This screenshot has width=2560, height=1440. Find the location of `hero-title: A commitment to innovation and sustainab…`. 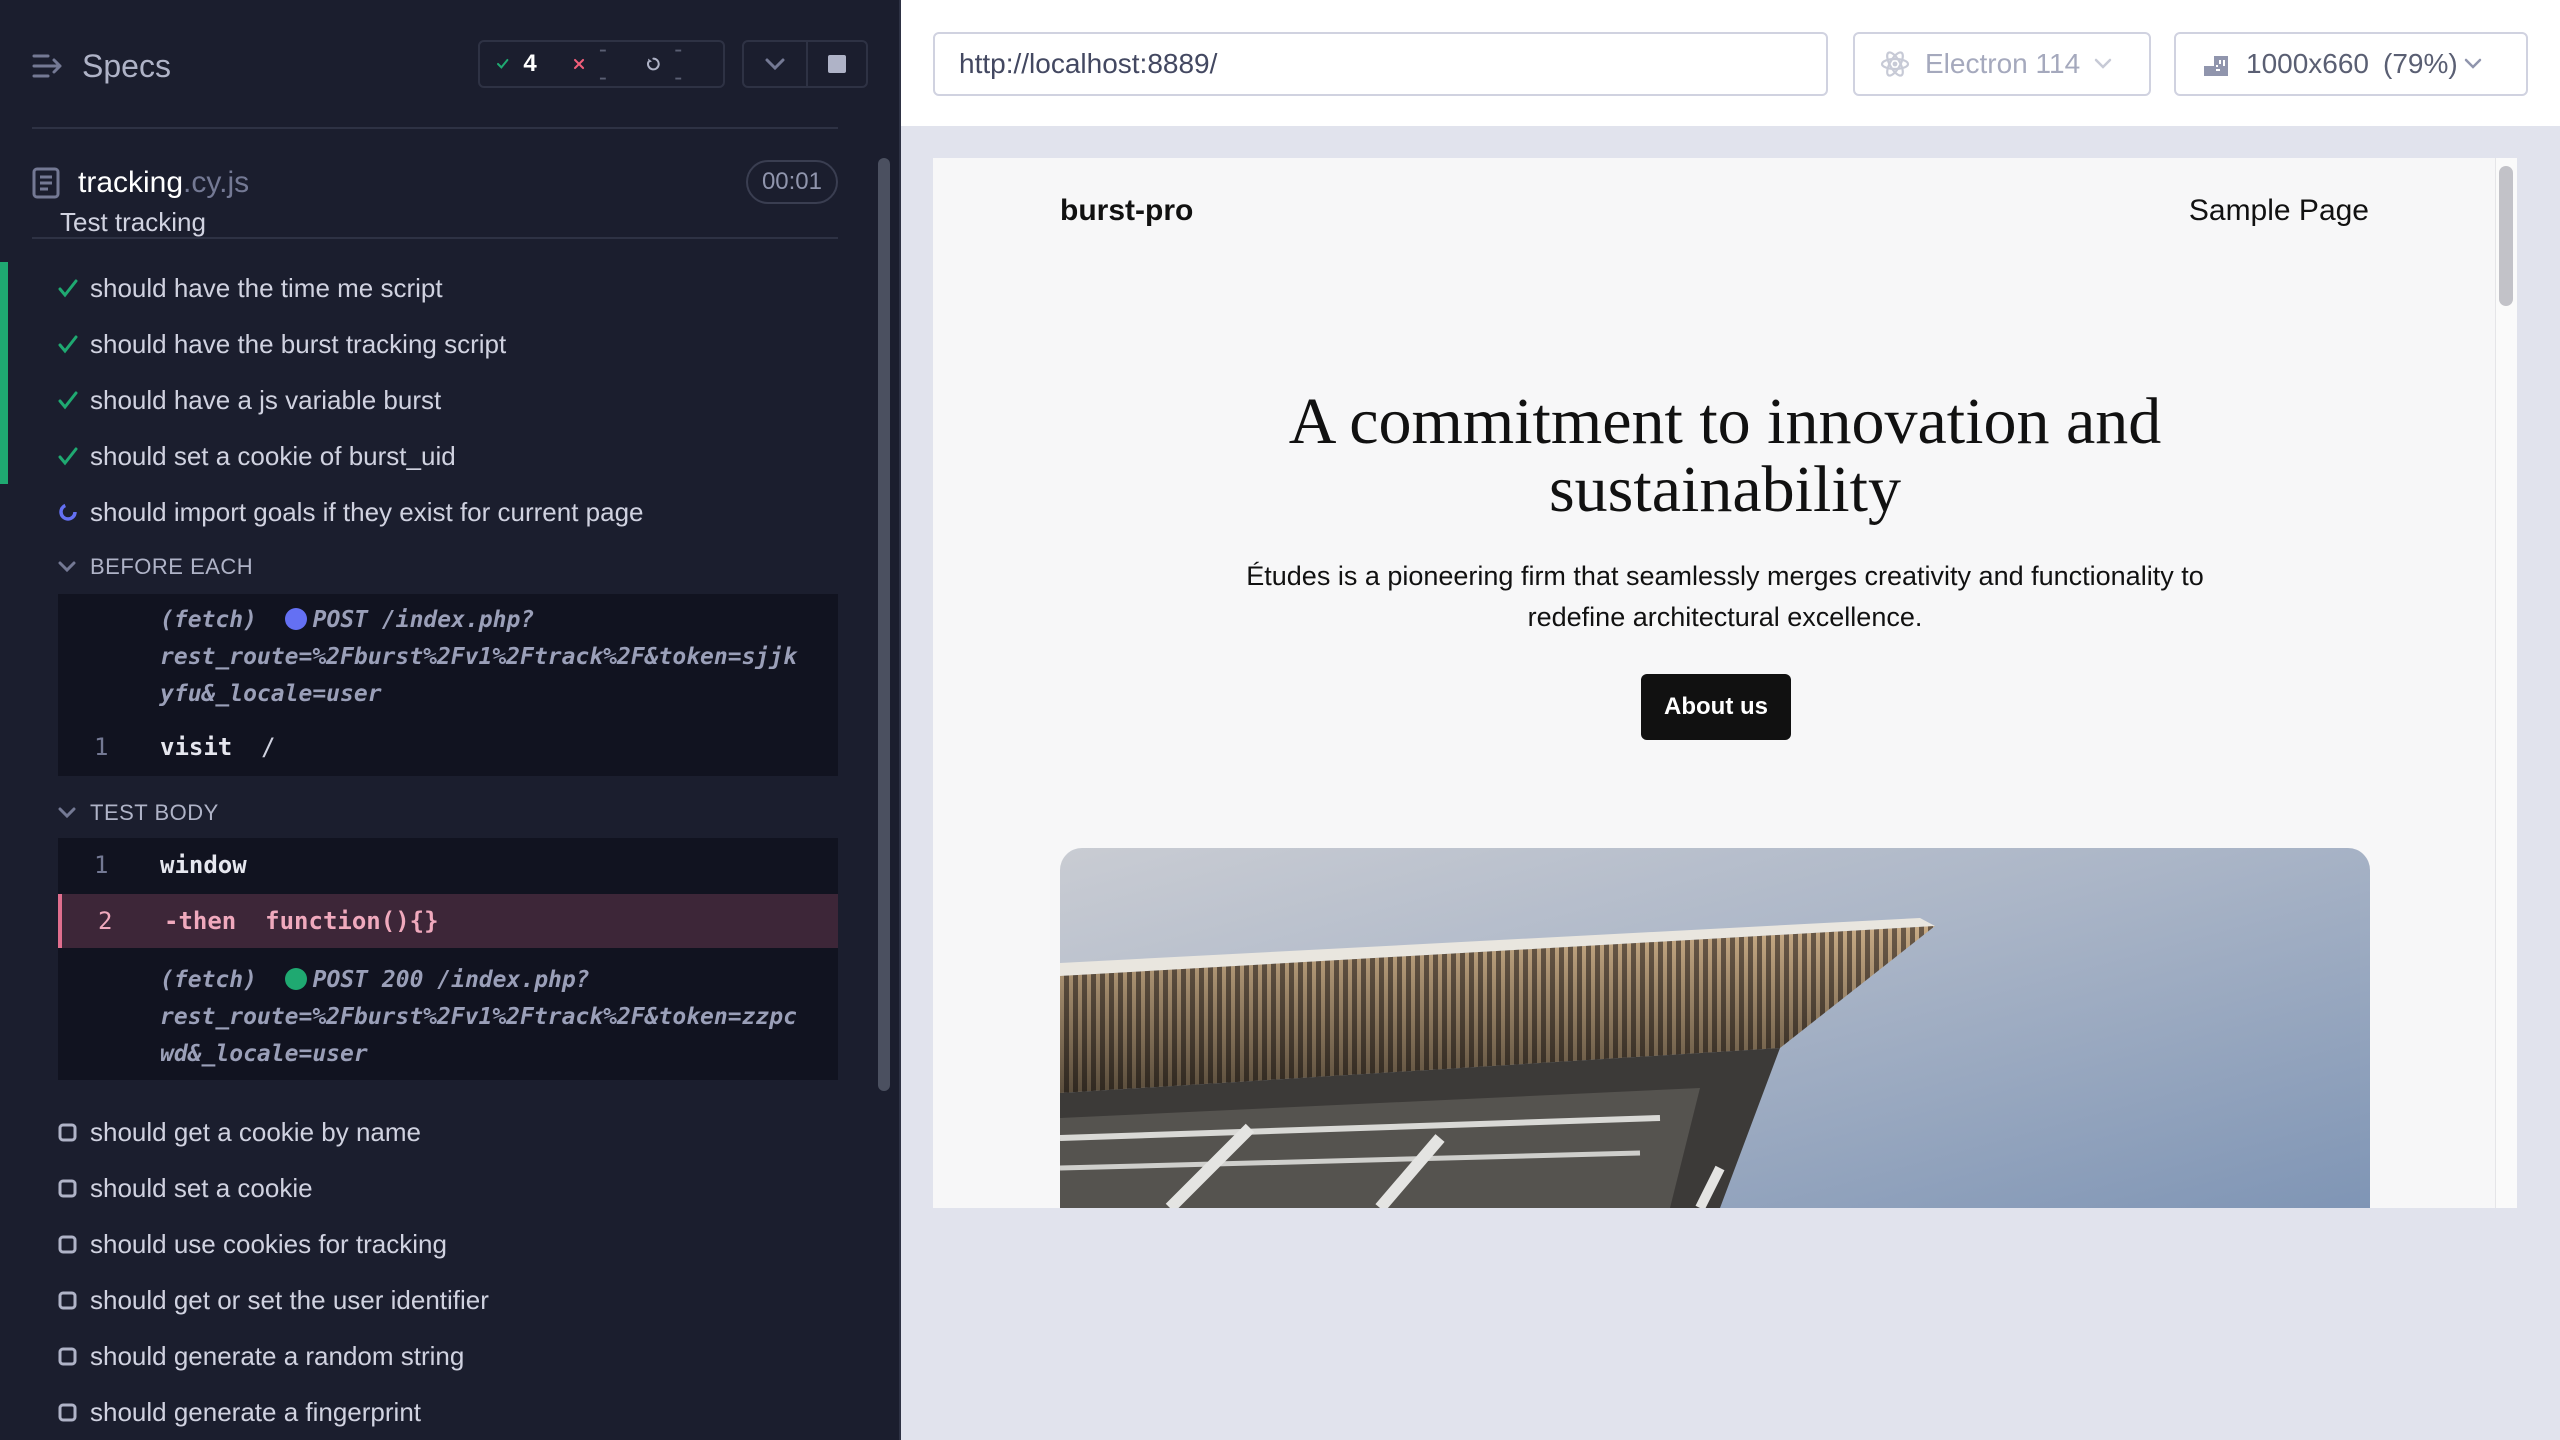

hero-title: A commitment to innovation and sustainab… is located at coordinates (1725, 455).